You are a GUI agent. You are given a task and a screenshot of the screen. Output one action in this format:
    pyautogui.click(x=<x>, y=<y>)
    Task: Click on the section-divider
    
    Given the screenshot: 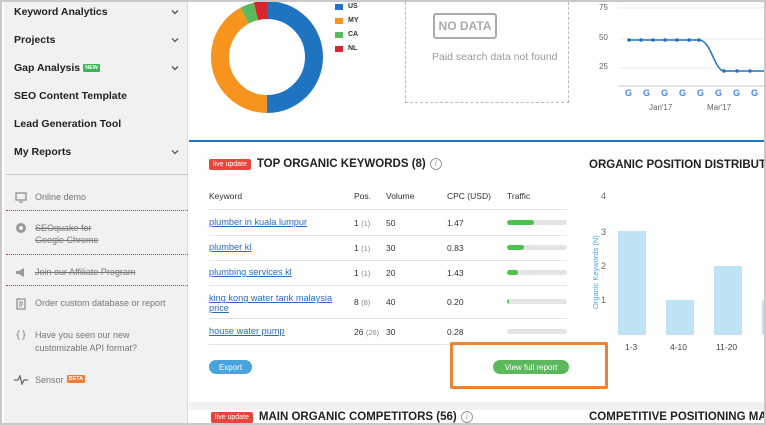 What is the action you would take?
    pyautogui.click(x=476, y=141)
    